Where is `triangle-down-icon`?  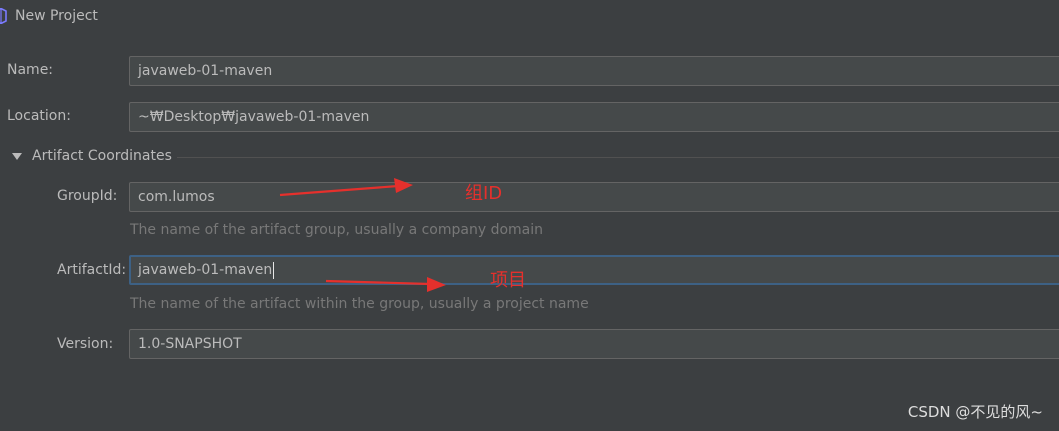 triangle-down-icon is located at coordinates (17, 157).